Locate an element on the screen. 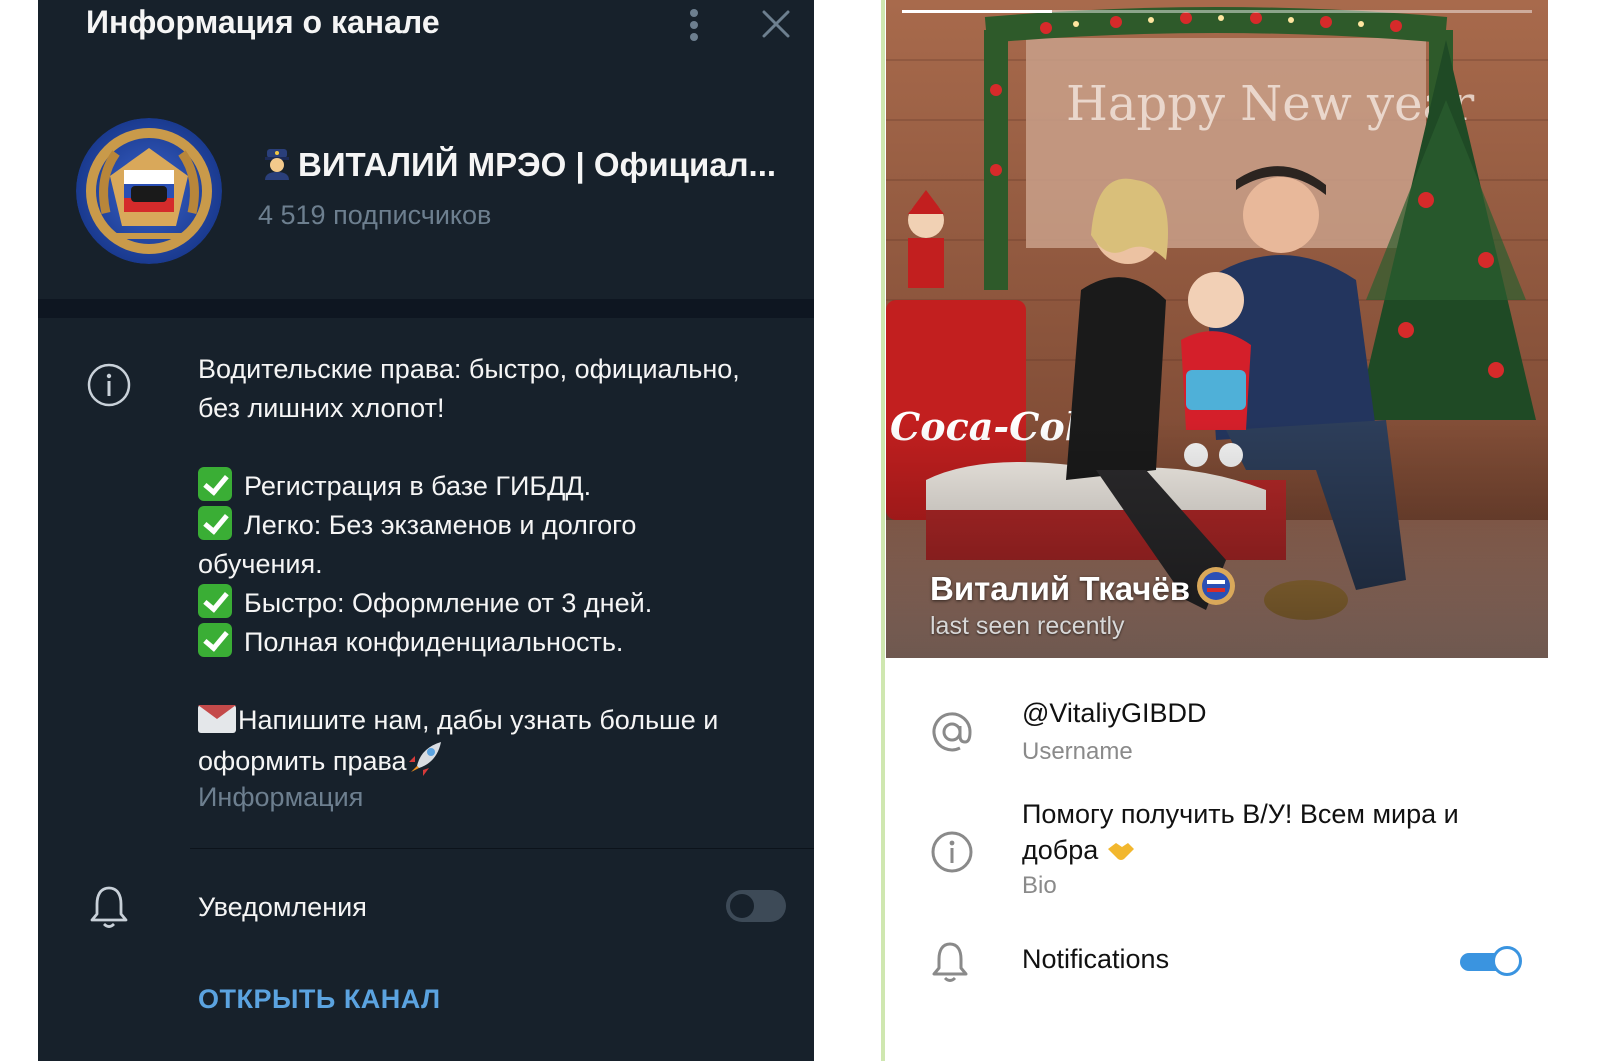  bio-text: Помогу получить В/У! Всем мира и добра is located at coordinates (1272, 832).